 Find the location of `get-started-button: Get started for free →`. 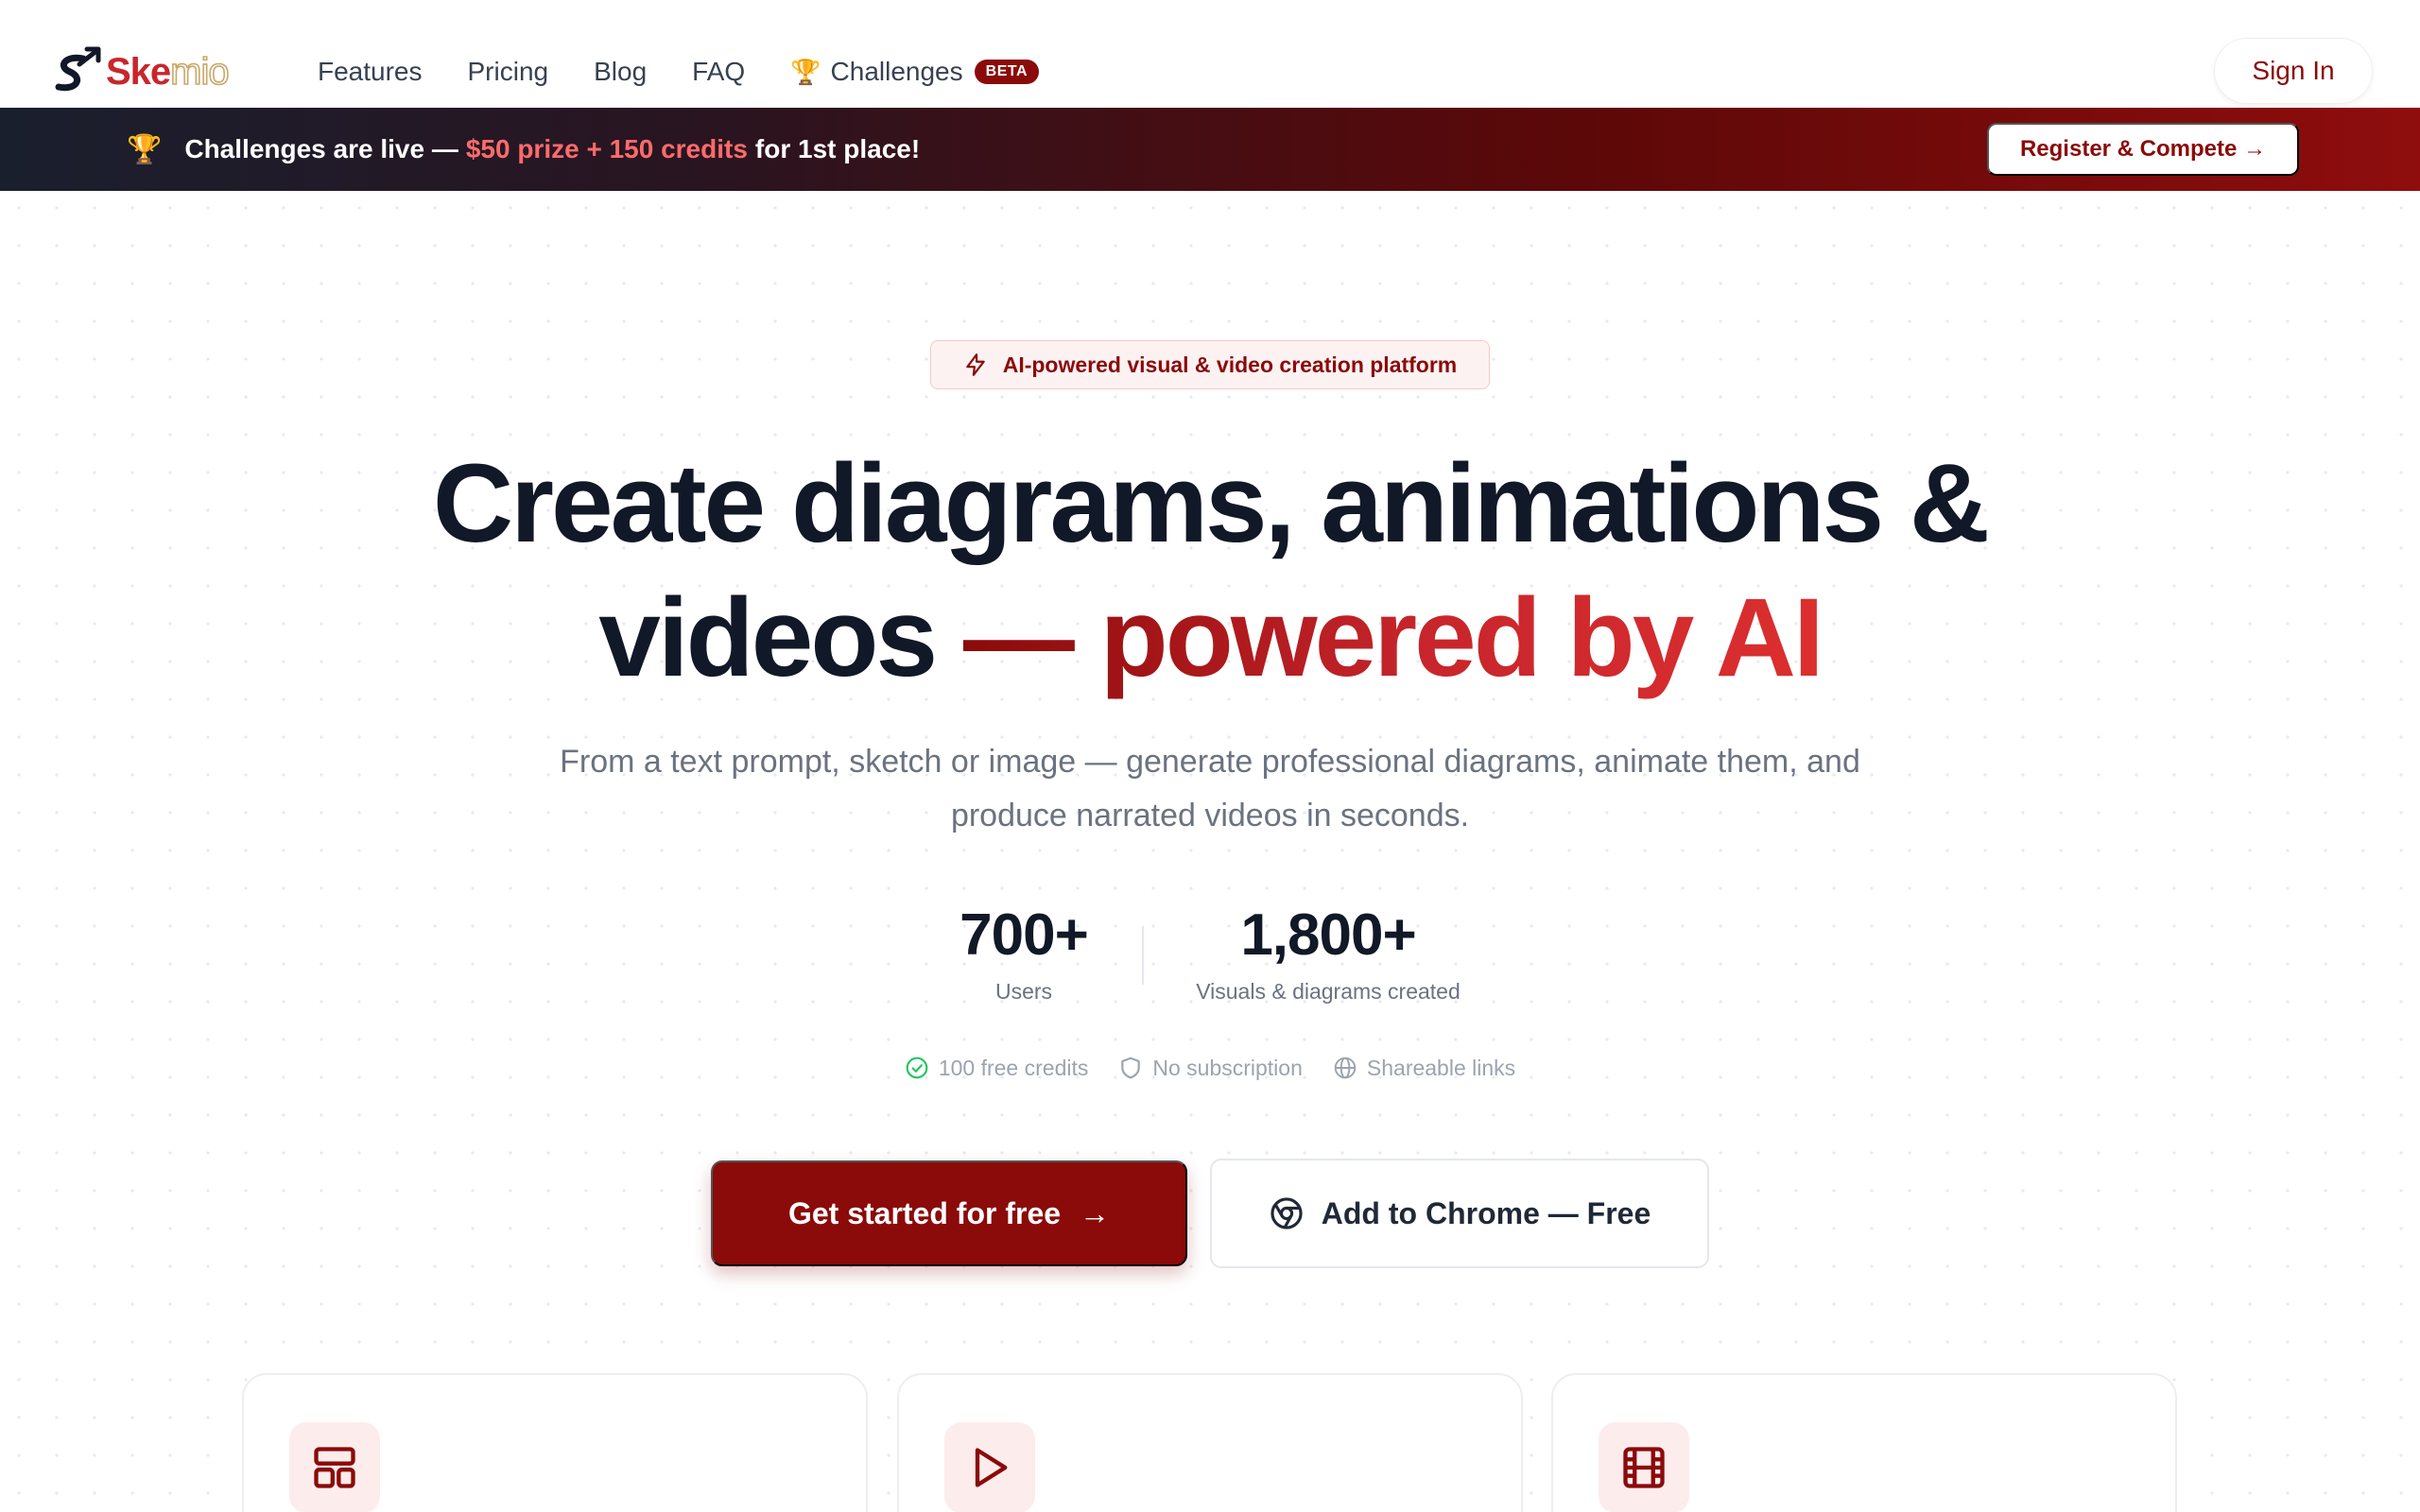

get-started-button: Get started for free → is located at coordinates (949, 1213).